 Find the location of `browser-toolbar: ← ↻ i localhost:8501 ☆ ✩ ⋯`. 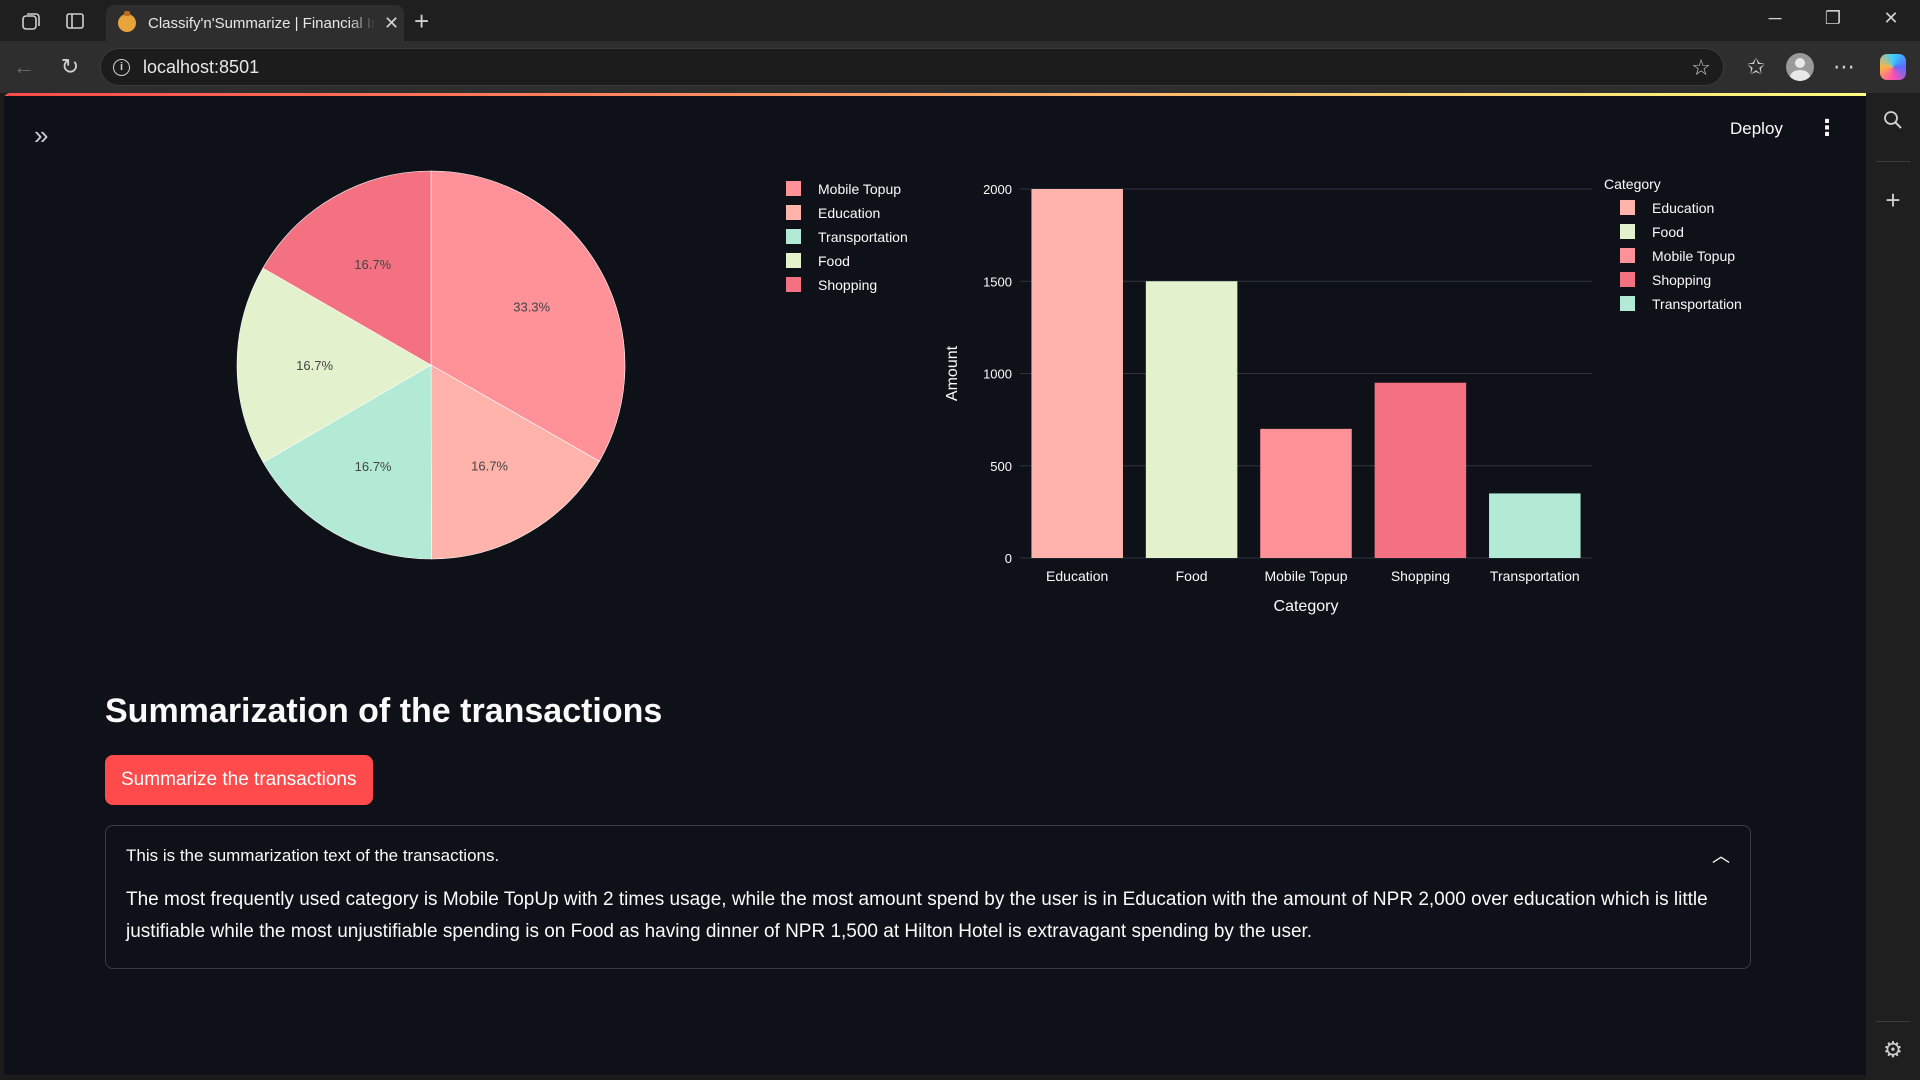

browser-toolbar: ← ↻ i localhost:8501 ☆ ✩ ⋯ is located at coordinates (960, 67).